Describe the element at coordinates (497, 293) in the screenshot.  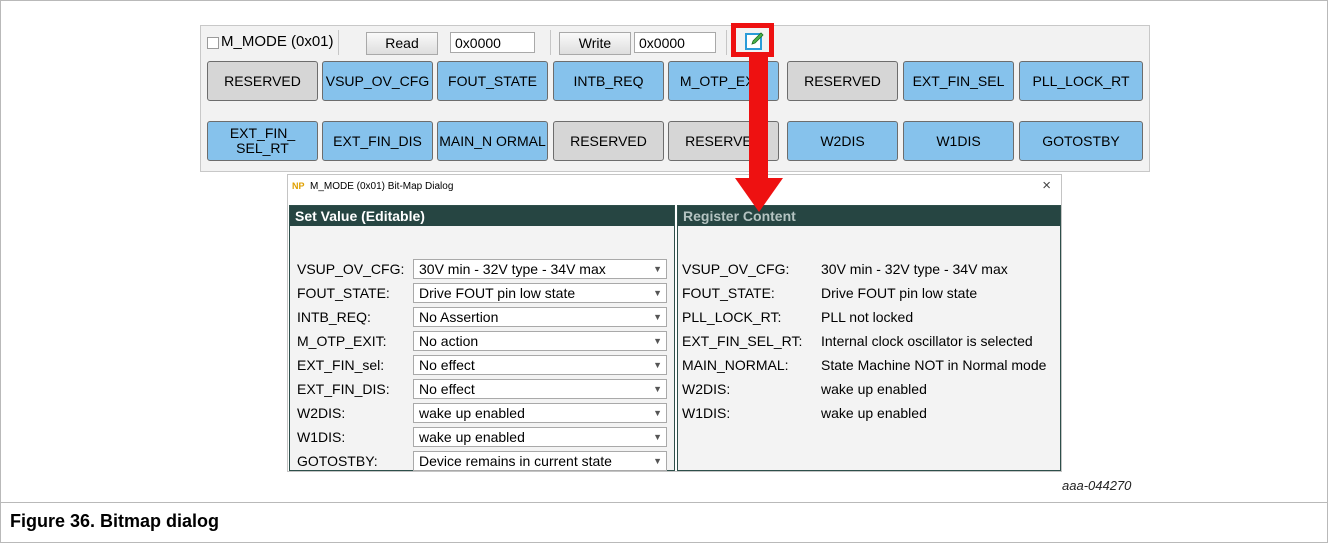
I see `value-select-text: Drive FOUT pin low state` at that location.